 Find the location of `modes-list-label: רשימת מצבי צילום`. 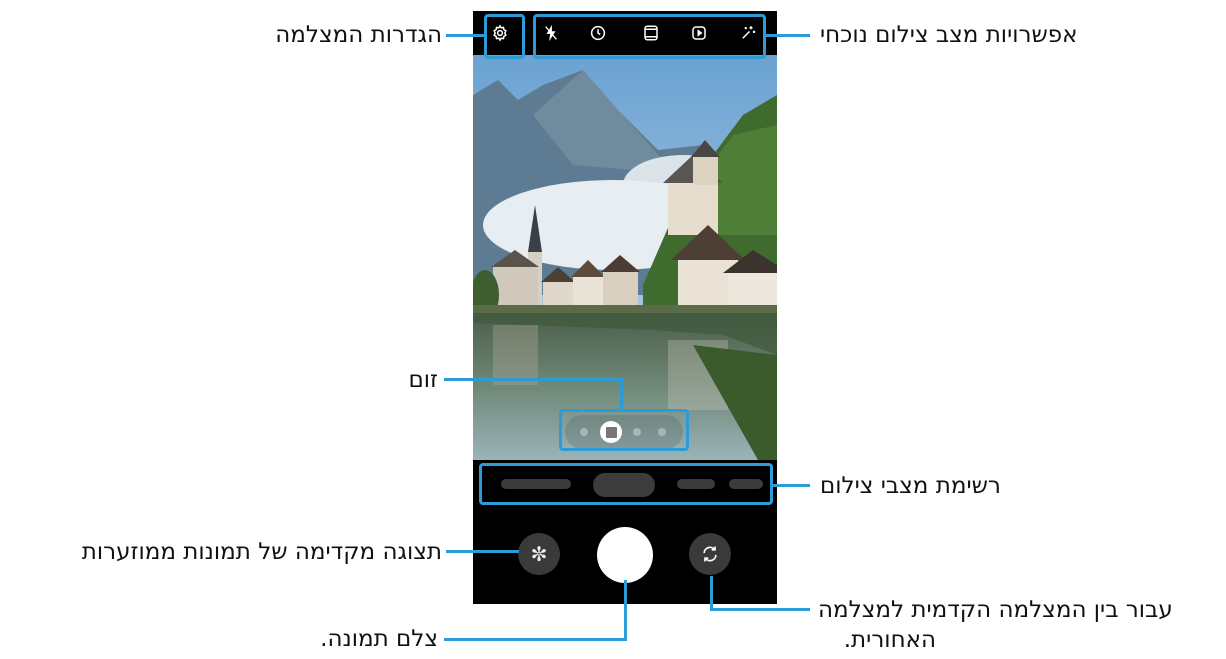

modes-list-label: רשימת מצבי צילום is located at coordinates (910, 486).